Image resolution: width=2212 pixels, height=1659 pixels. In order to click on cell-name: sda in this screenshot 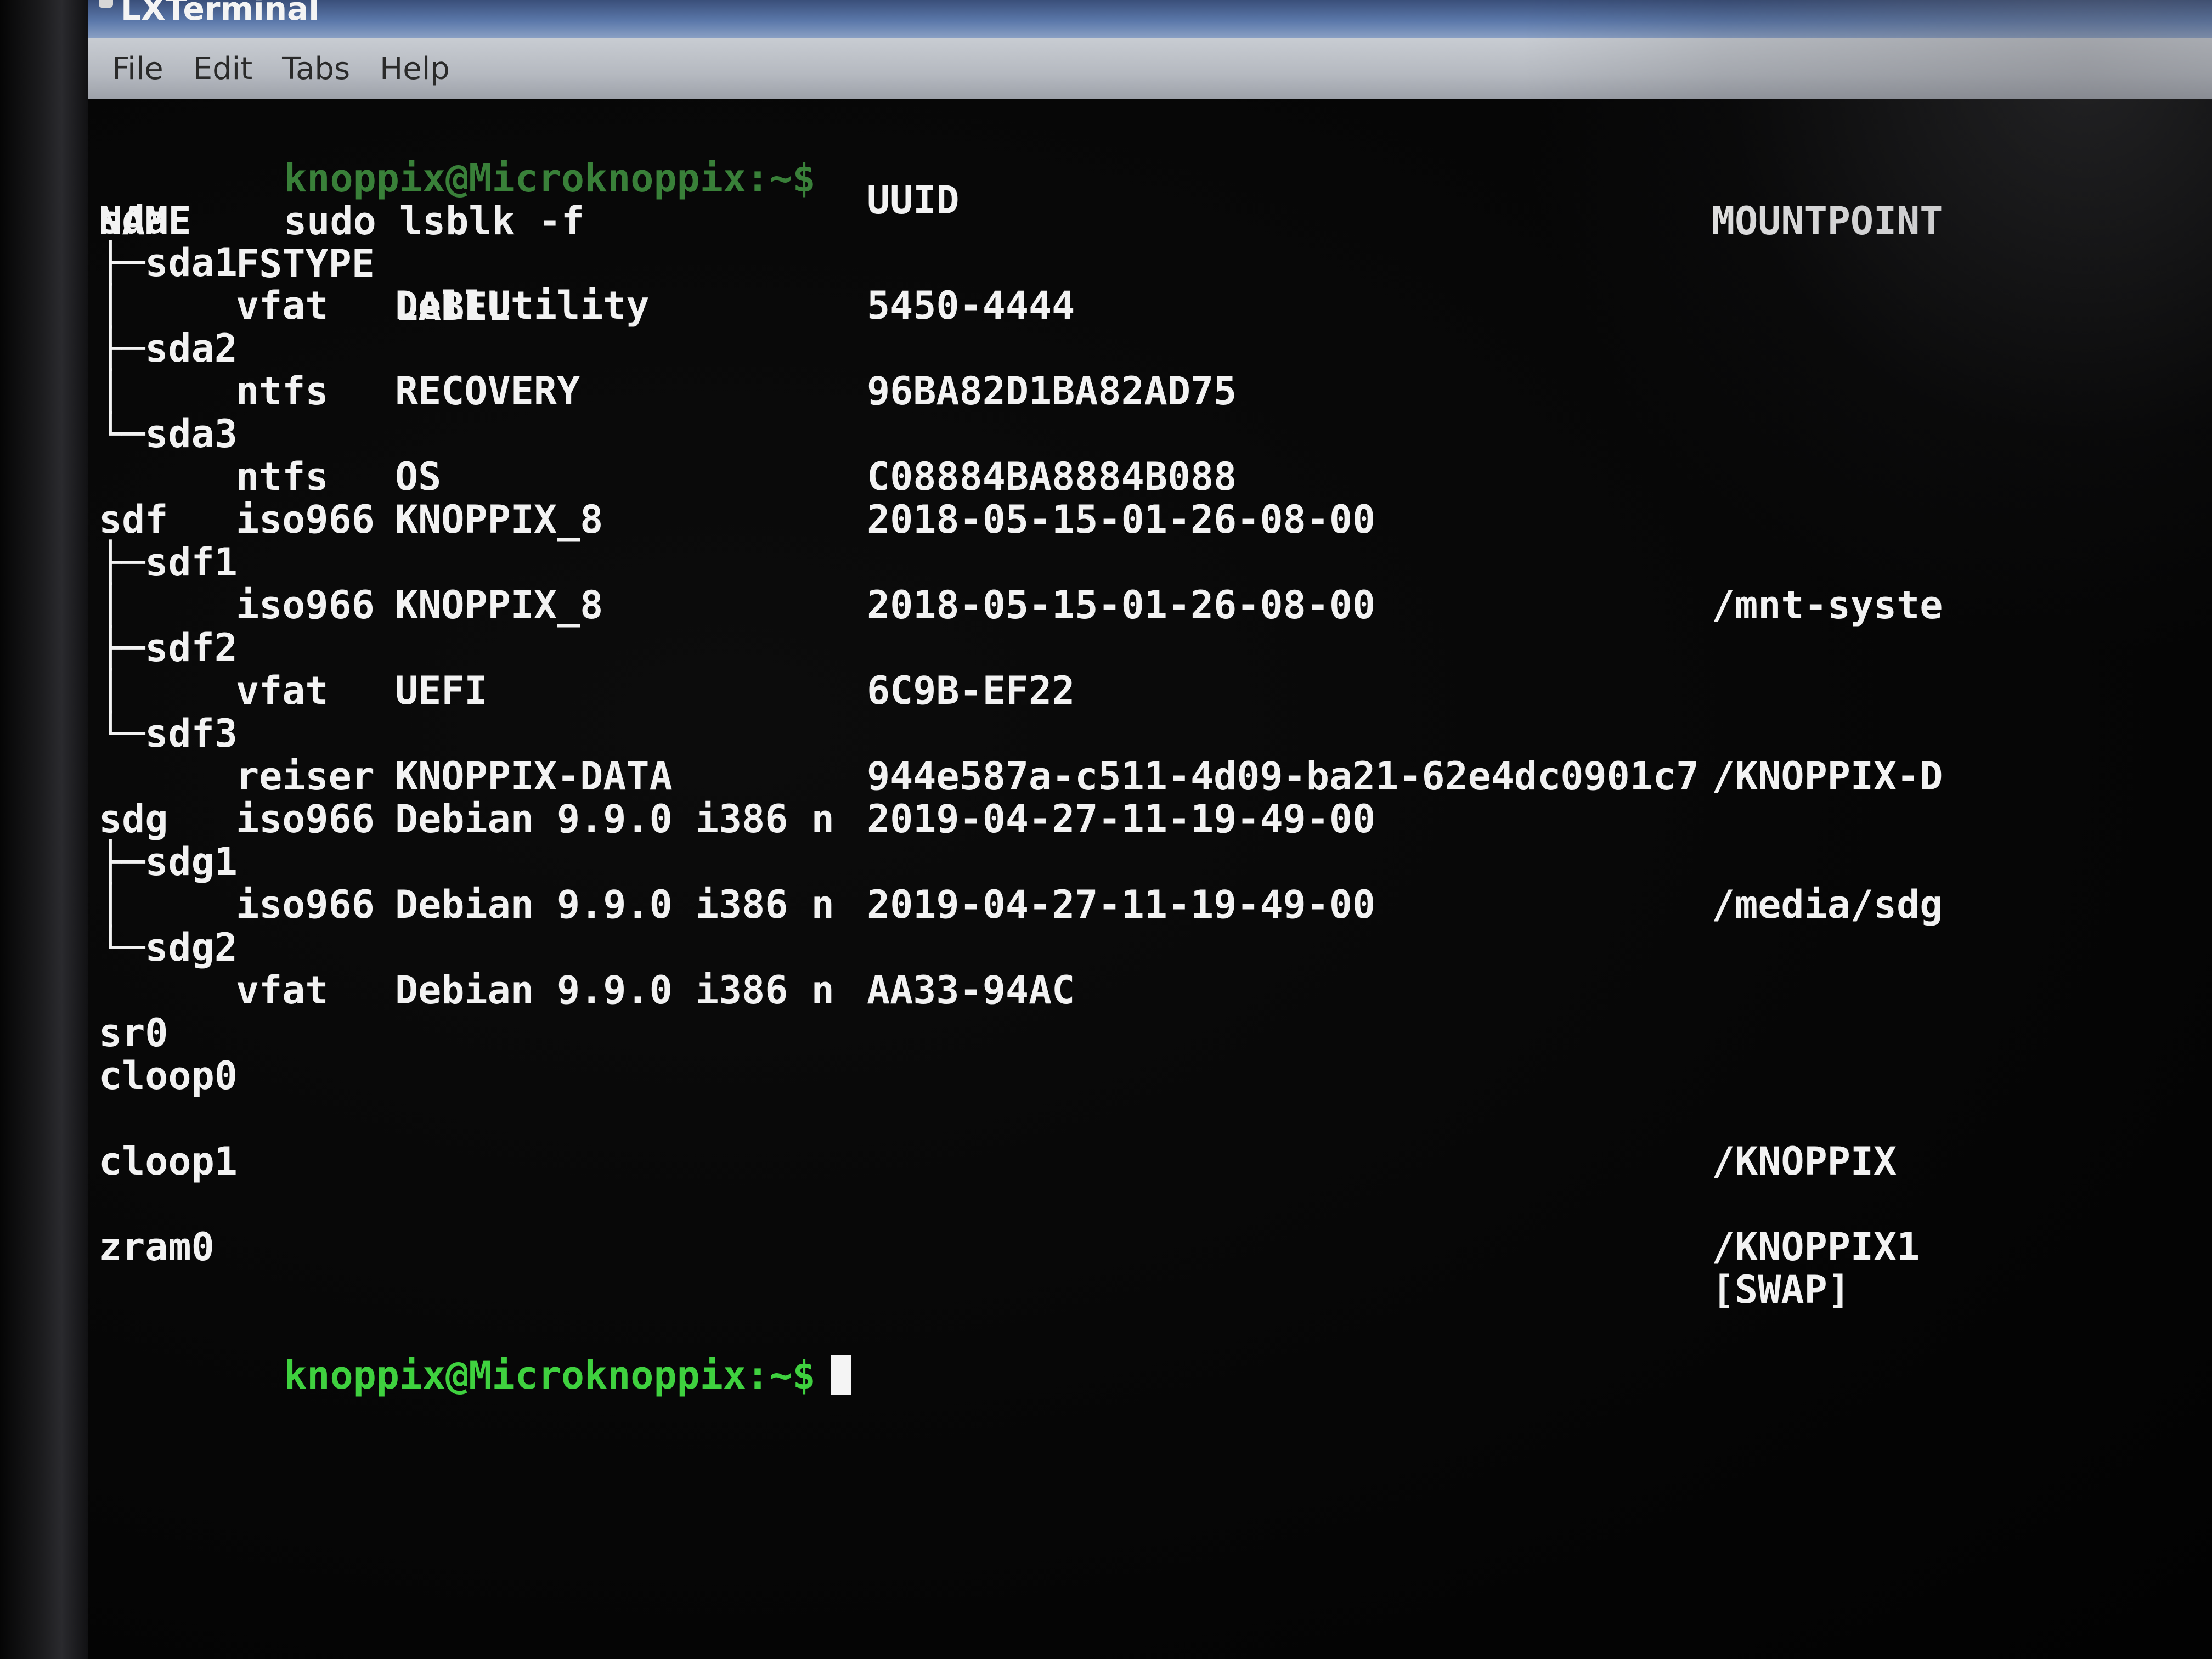, I will do `click(133, 220)`.